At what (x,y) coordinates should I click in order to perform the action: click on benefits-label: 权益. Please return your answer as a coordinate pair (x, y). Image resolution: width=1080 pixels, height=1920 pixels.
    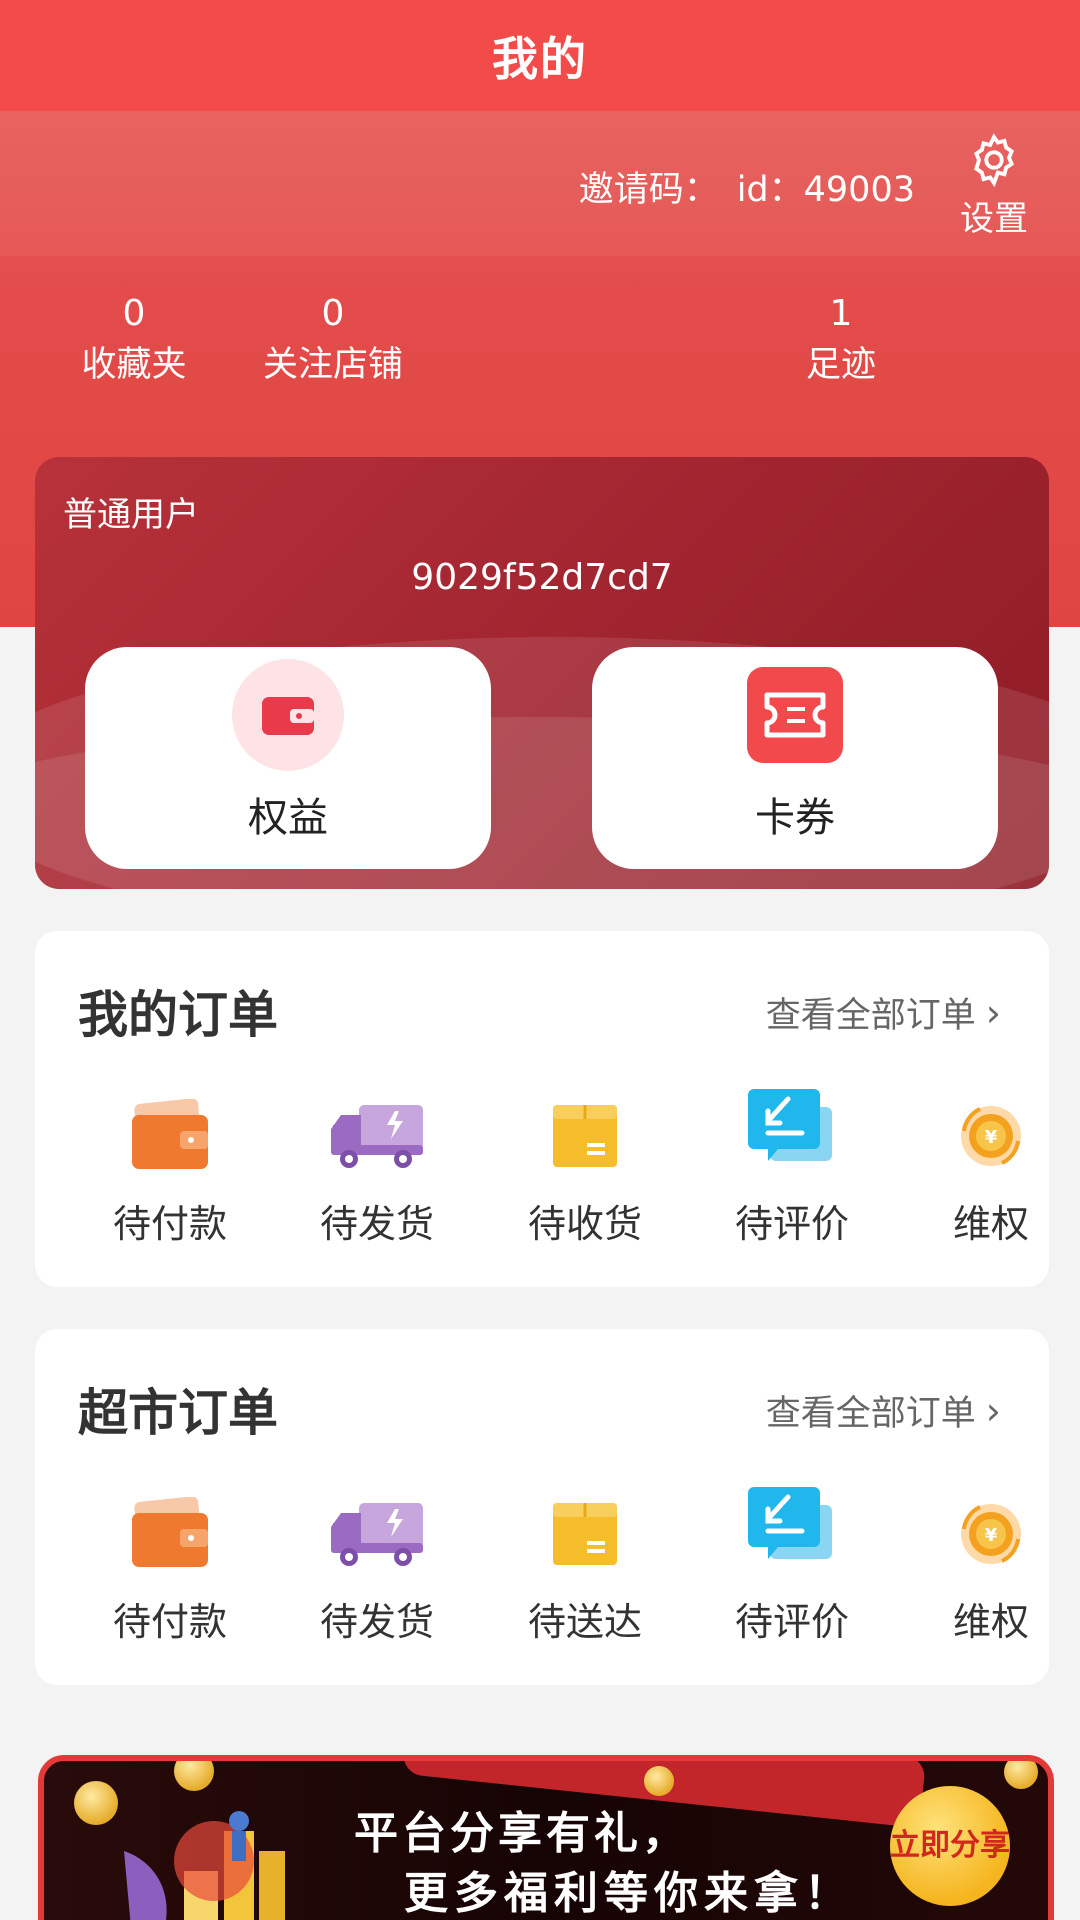
    Looking at the image, I should click on (288, 818).